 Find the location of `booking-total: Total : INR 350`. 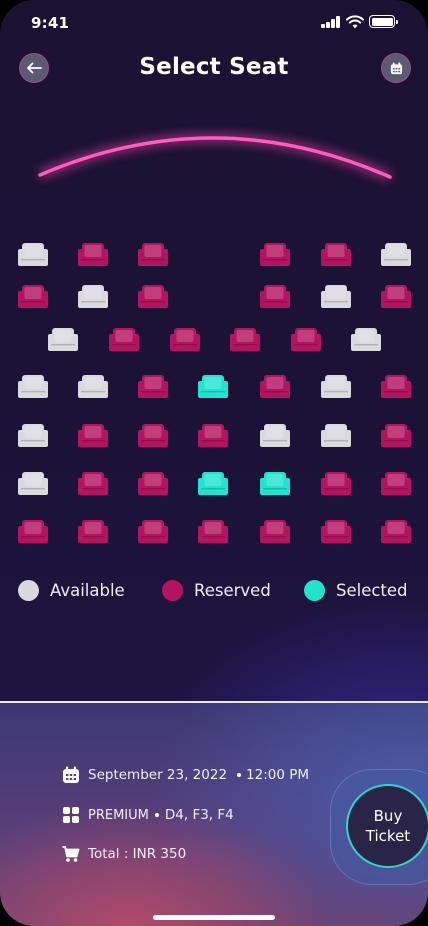

booking-total: Total : INR 350 is located at coordinates (124, 854).